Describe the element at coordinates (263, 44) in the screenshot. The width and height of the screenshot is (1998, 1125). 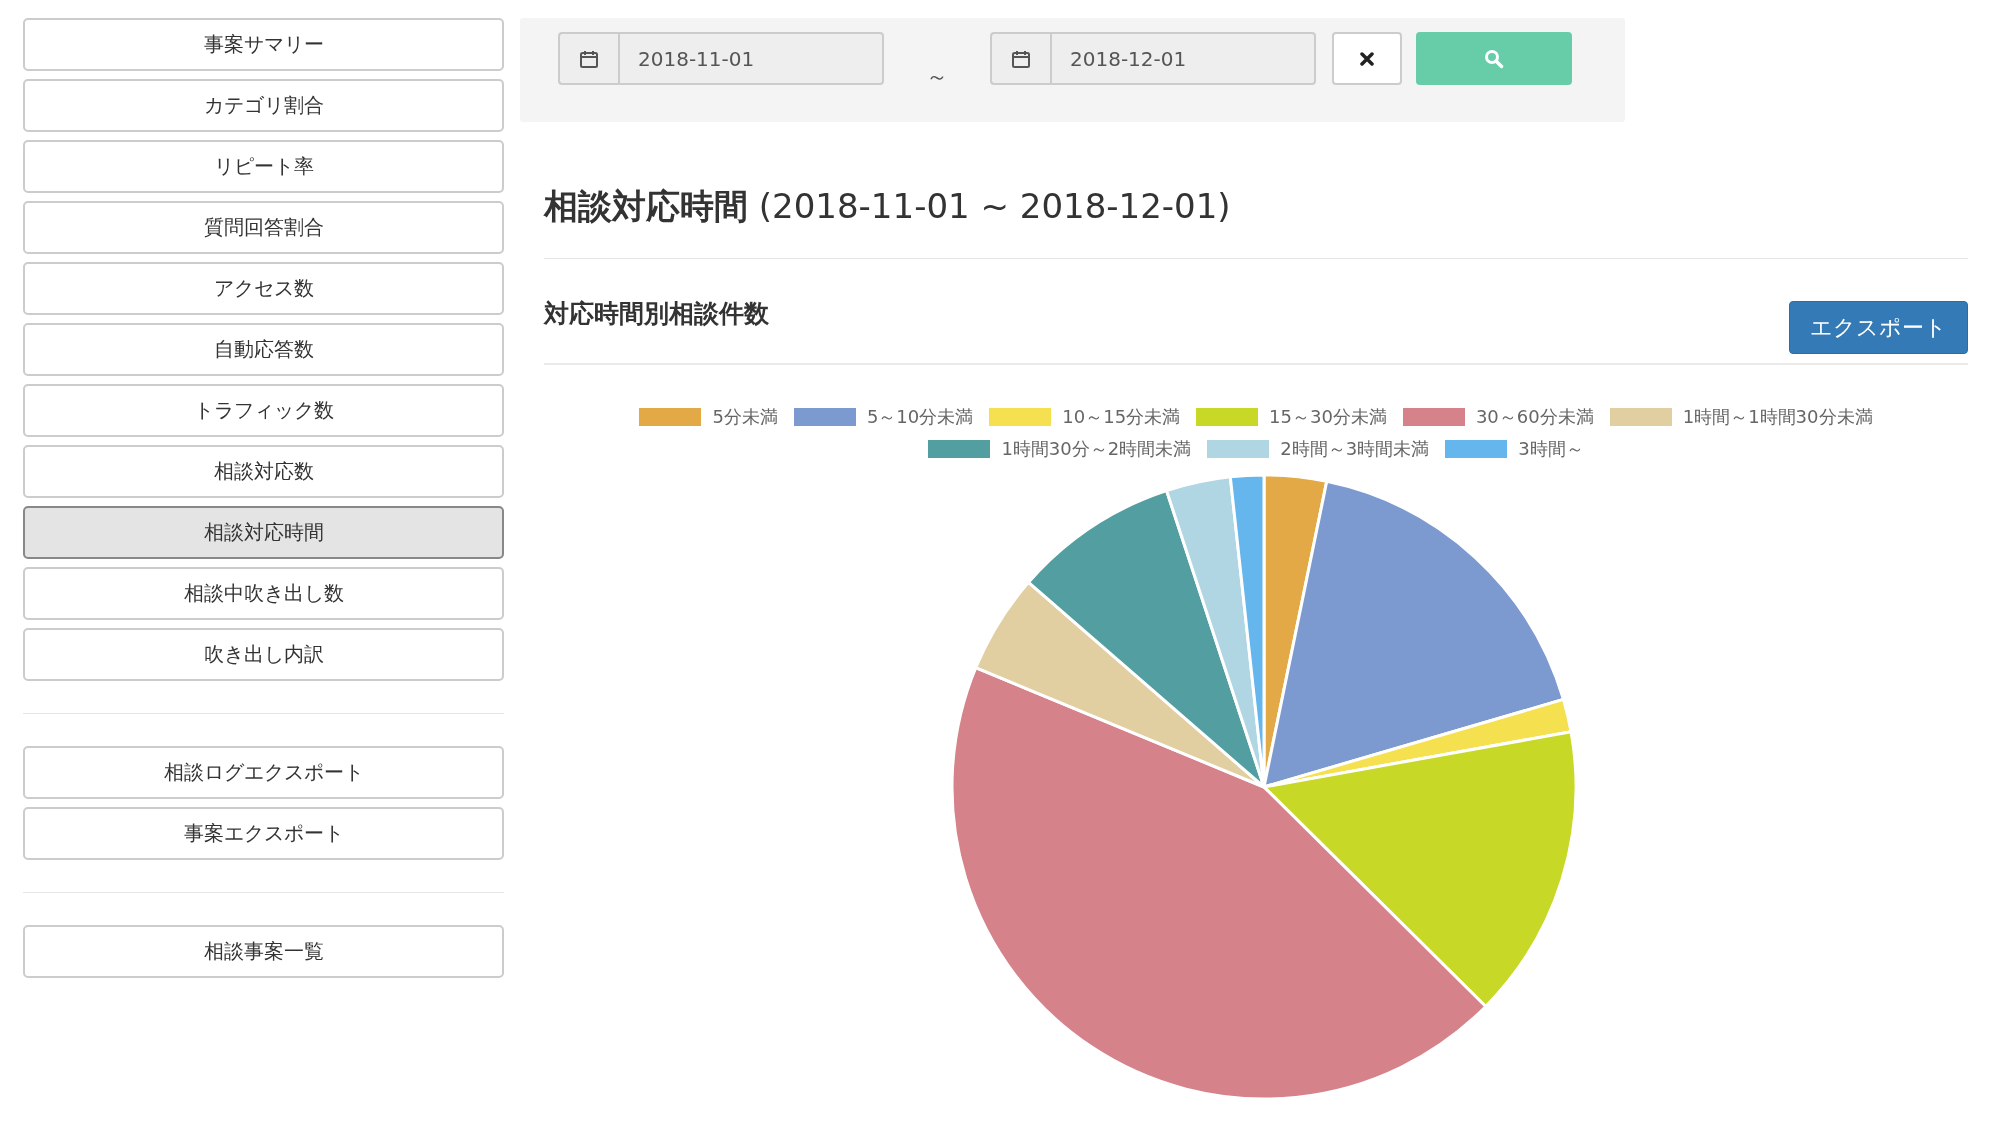
I see `sidebar-item: 事案サマリー` at that location.